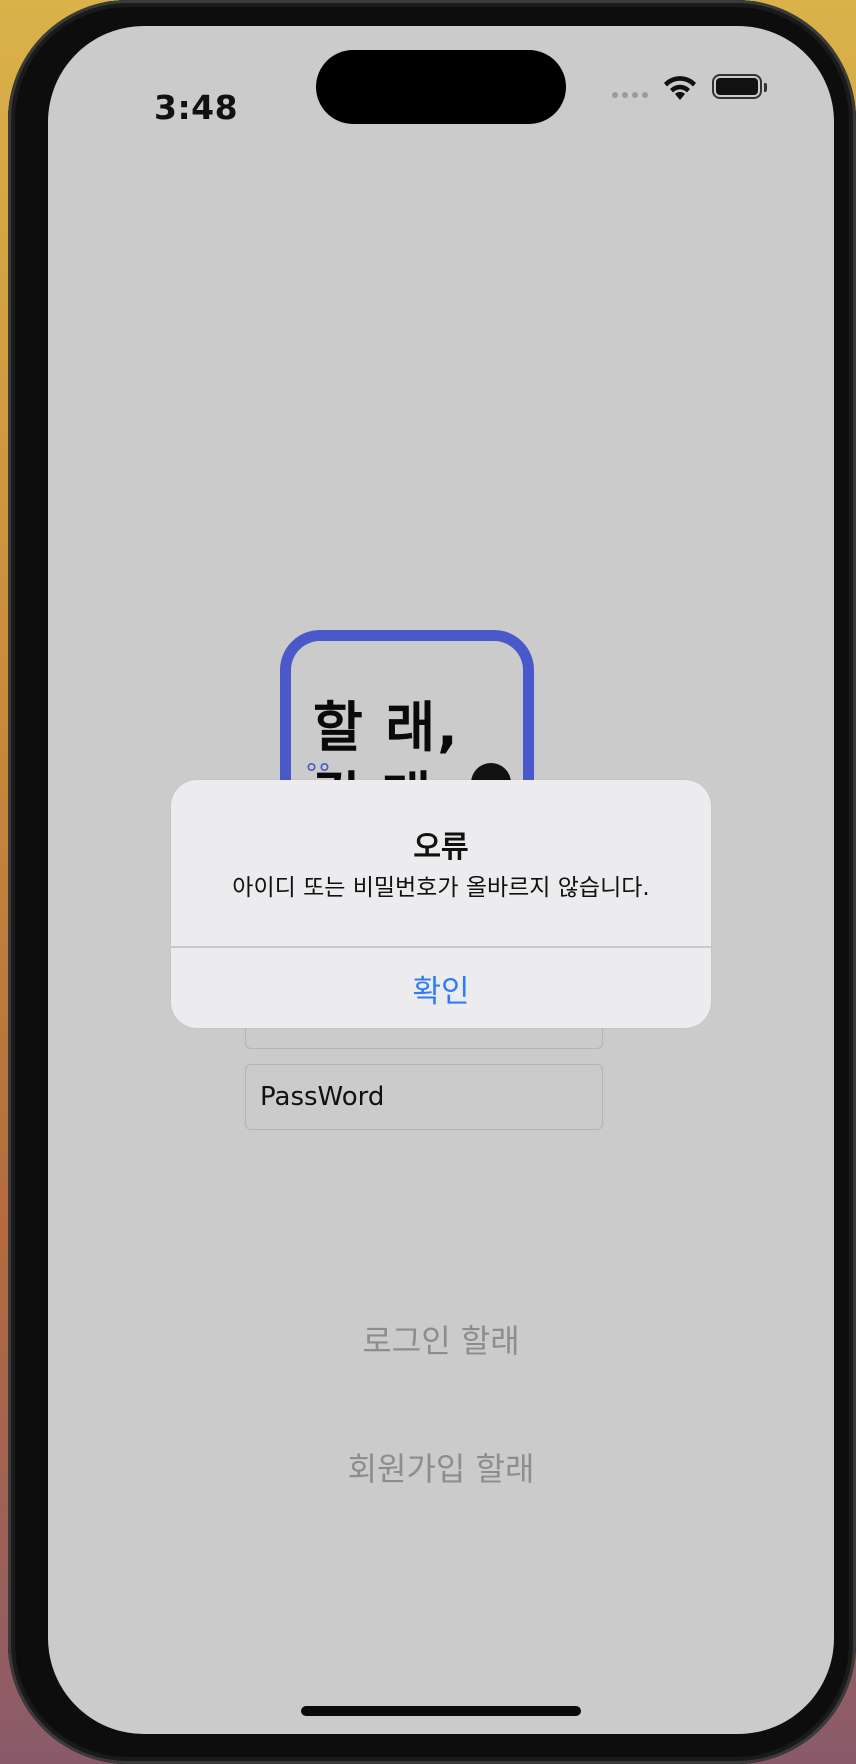  What do you see at coordinates (441, 847) in the screenshot?
I see `alert-title: 오류` at bounding box center [441, 847].